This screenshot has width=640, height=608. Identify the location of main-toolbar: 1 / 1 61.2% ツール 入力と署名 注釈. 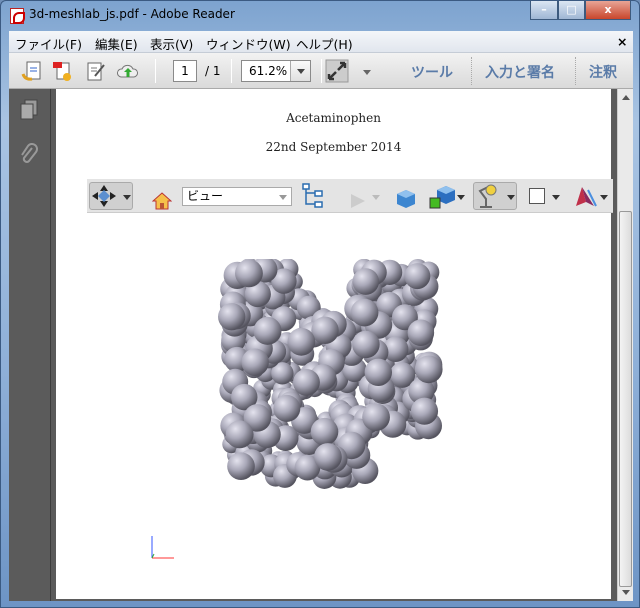
(321, 71).